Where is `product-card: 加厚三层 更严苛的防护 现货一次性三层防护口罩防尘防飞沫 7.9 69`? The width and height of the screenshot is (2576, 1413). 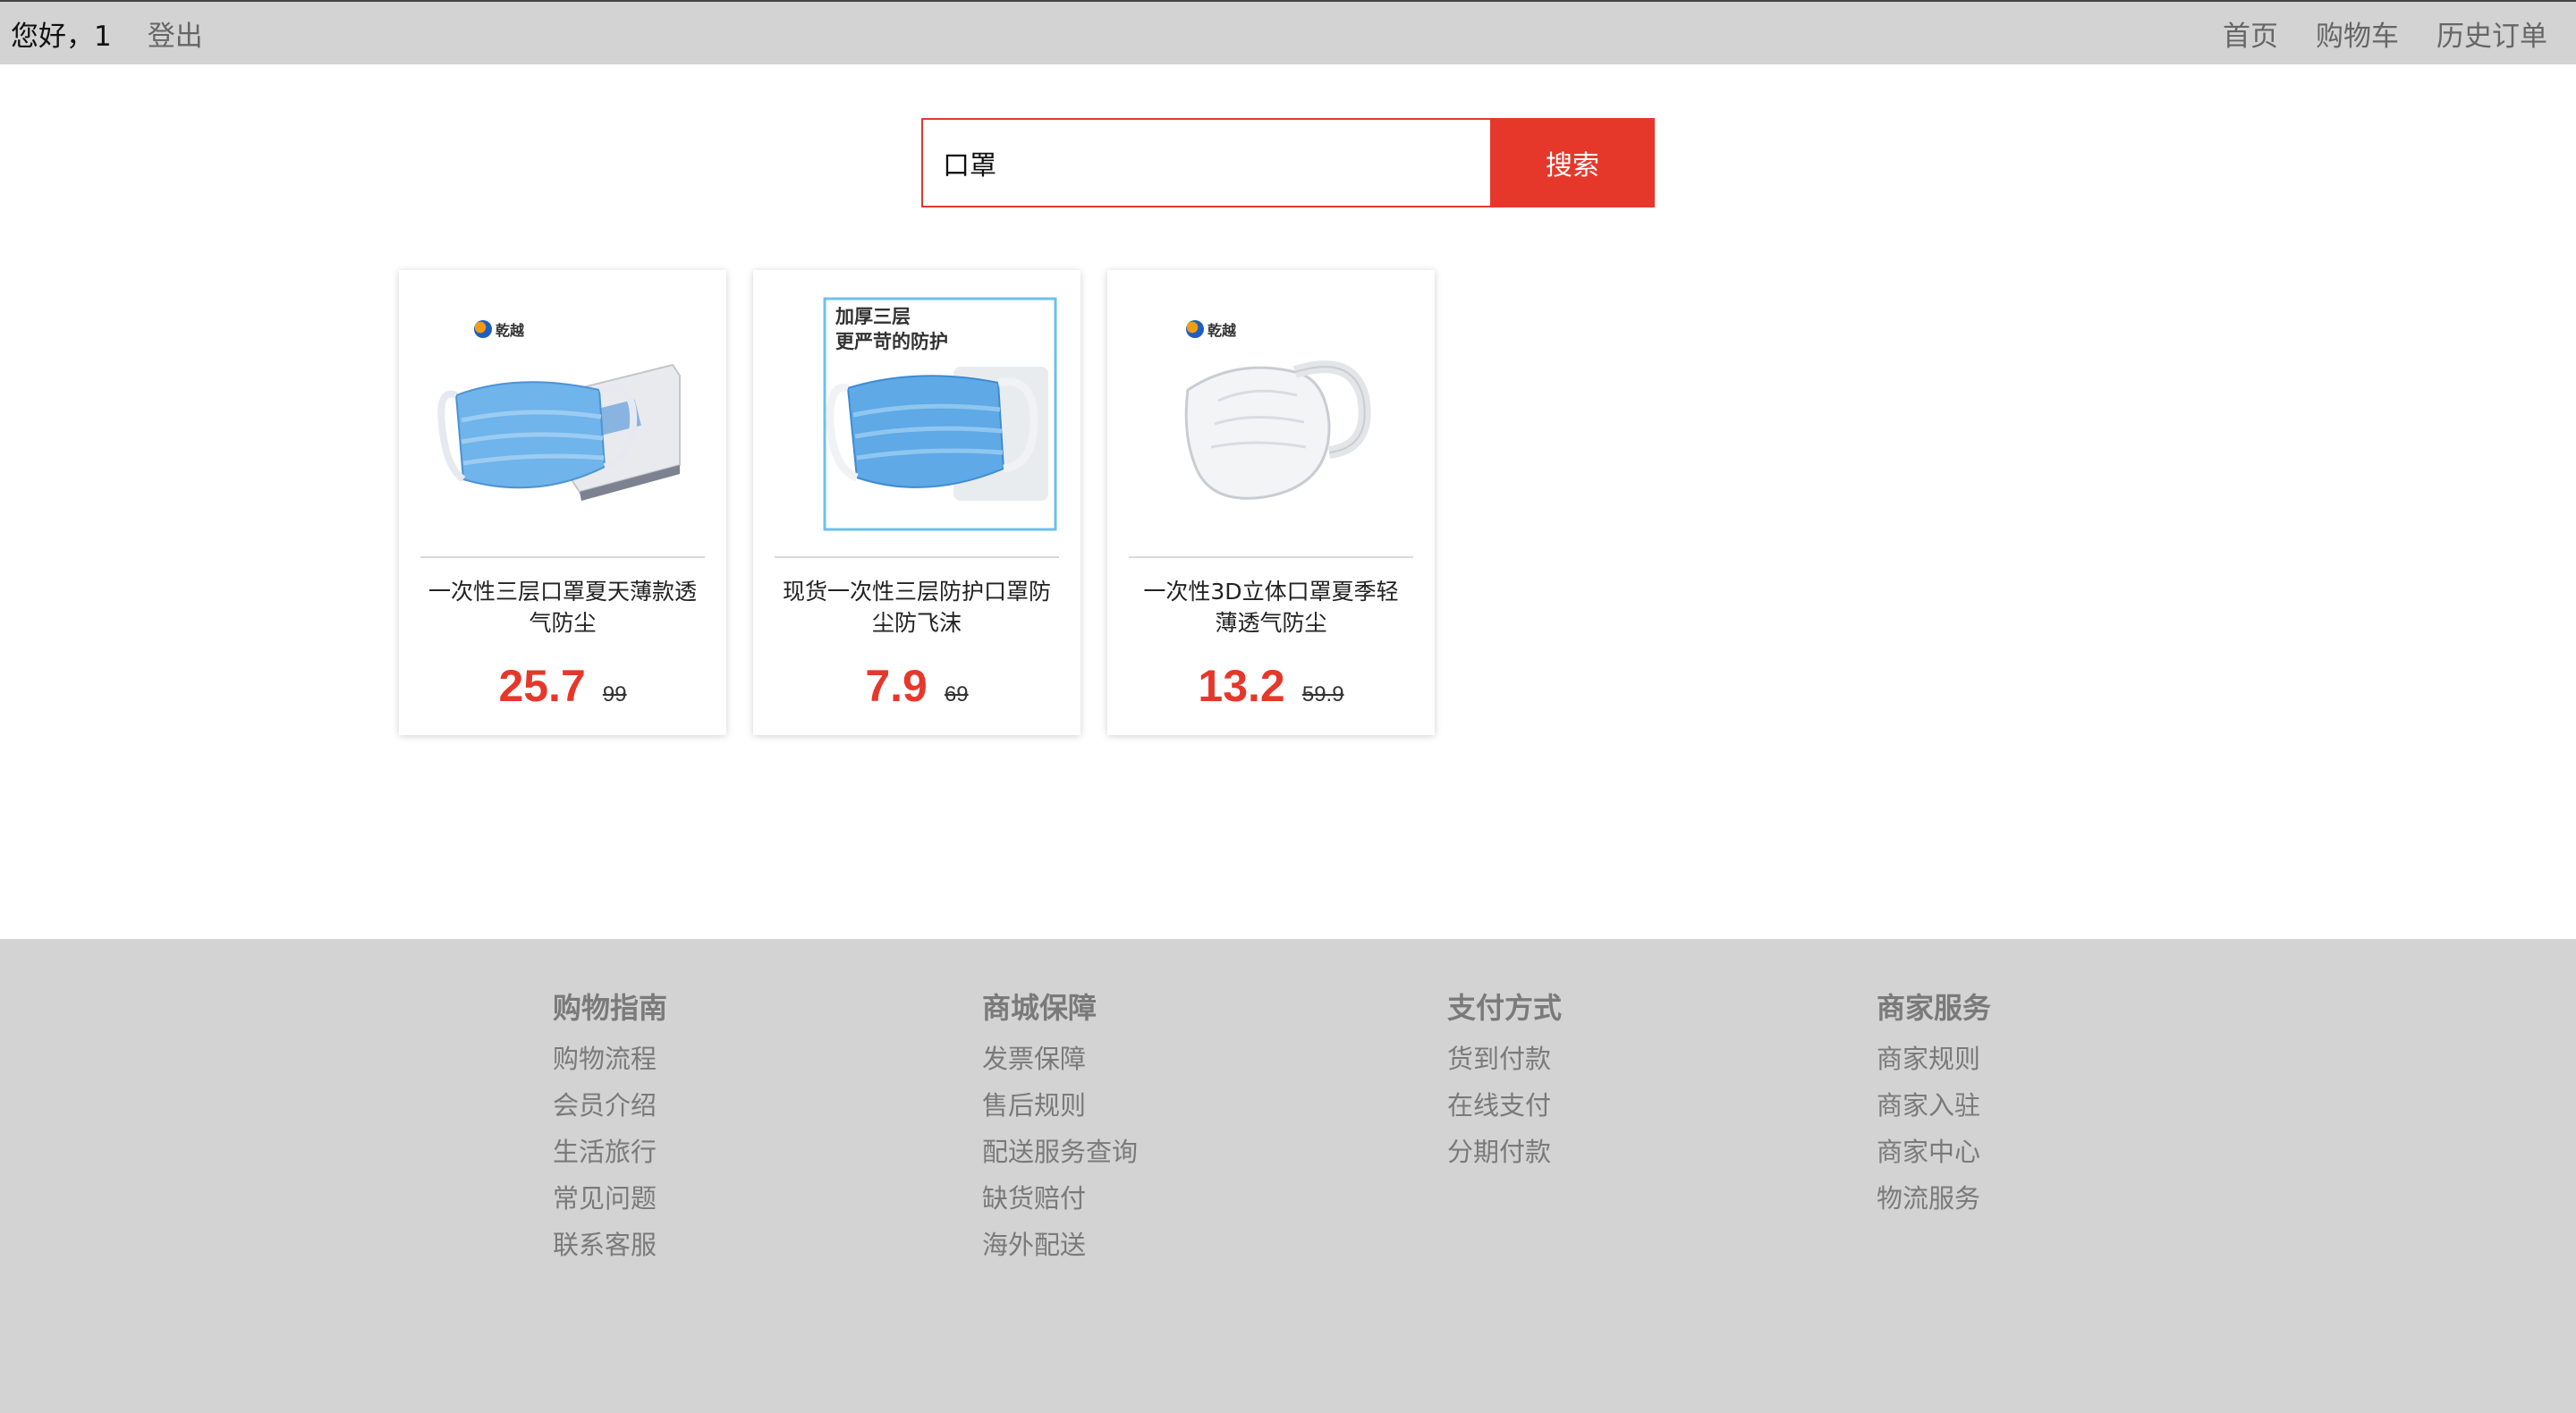 product-card: 加厚三层 更严苛的防护 现货一次性三层防护口罩防尘防飞沫 7.9 69 is located at coordinates (916, 502).